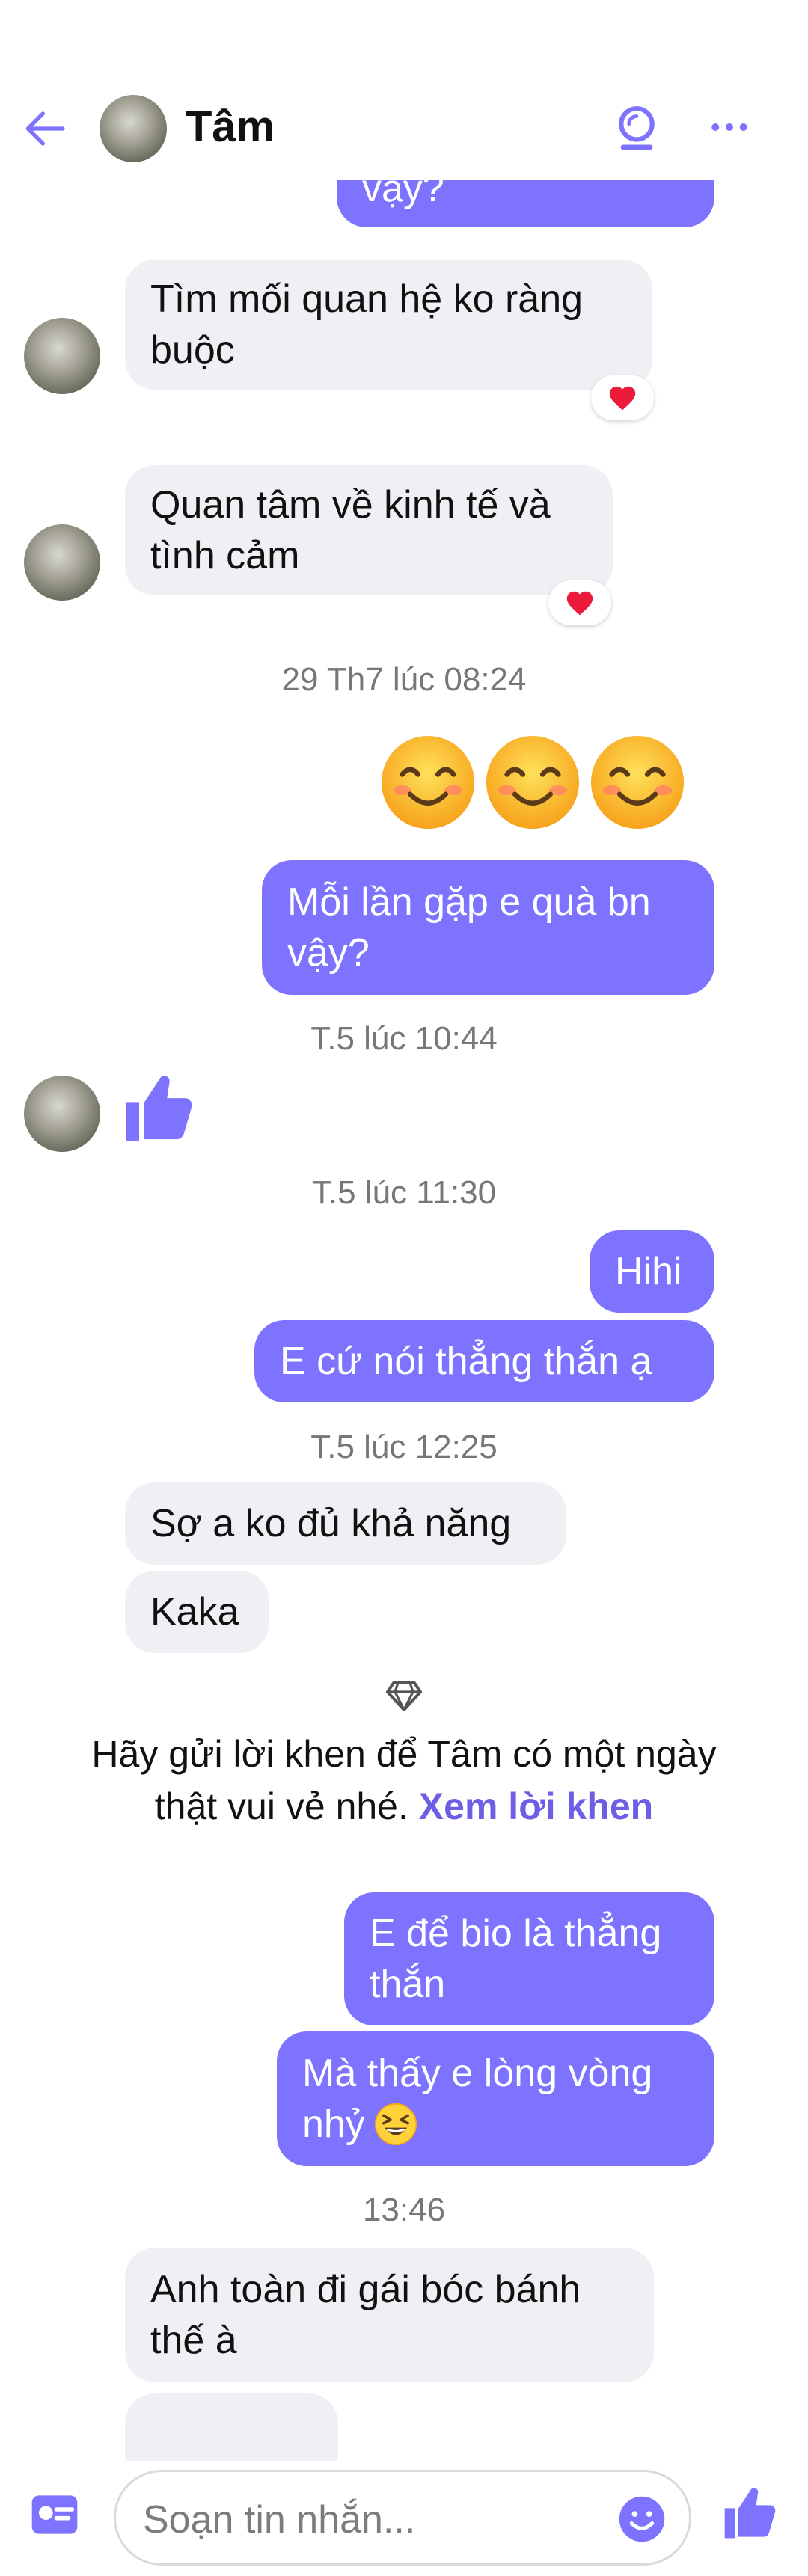 The width and height of the screenshot is (808, 2576). What do you see at coordinates (408, 1984) in the screenshot?
I see `message-text-line: thắn` at bounding box center [408, 1984].